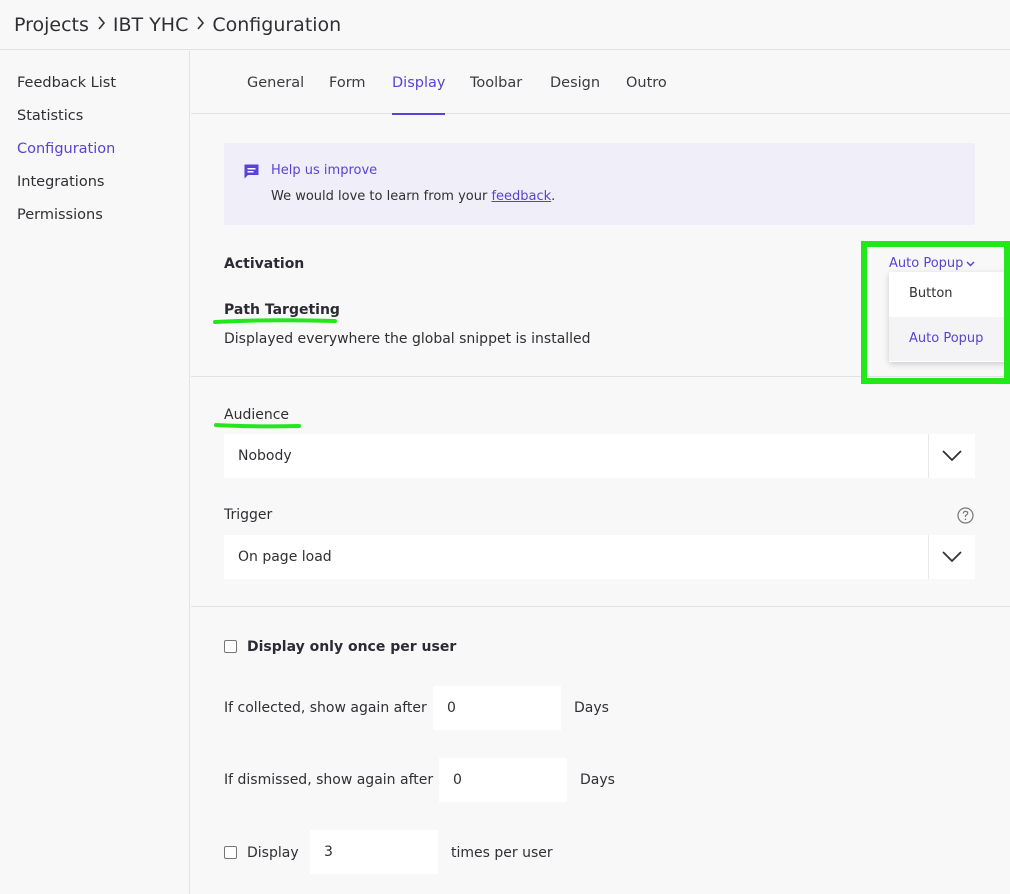  What do you see at coordinates (277, 24) in the screenshot?
I see `breadcrumb-current: Configuration` at bounding box center [277, 24].